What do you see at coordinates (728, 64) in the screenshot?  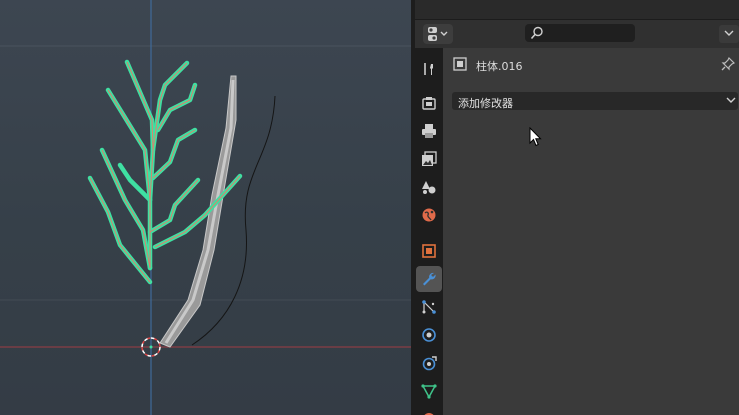 I see `pin-icon` at bounding box center [728, 64].